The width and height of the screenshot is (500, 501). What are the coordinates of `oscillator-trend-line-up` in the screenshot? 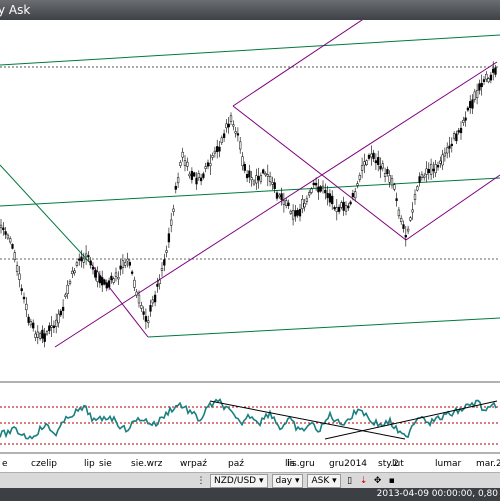 It's located at (411, 420).